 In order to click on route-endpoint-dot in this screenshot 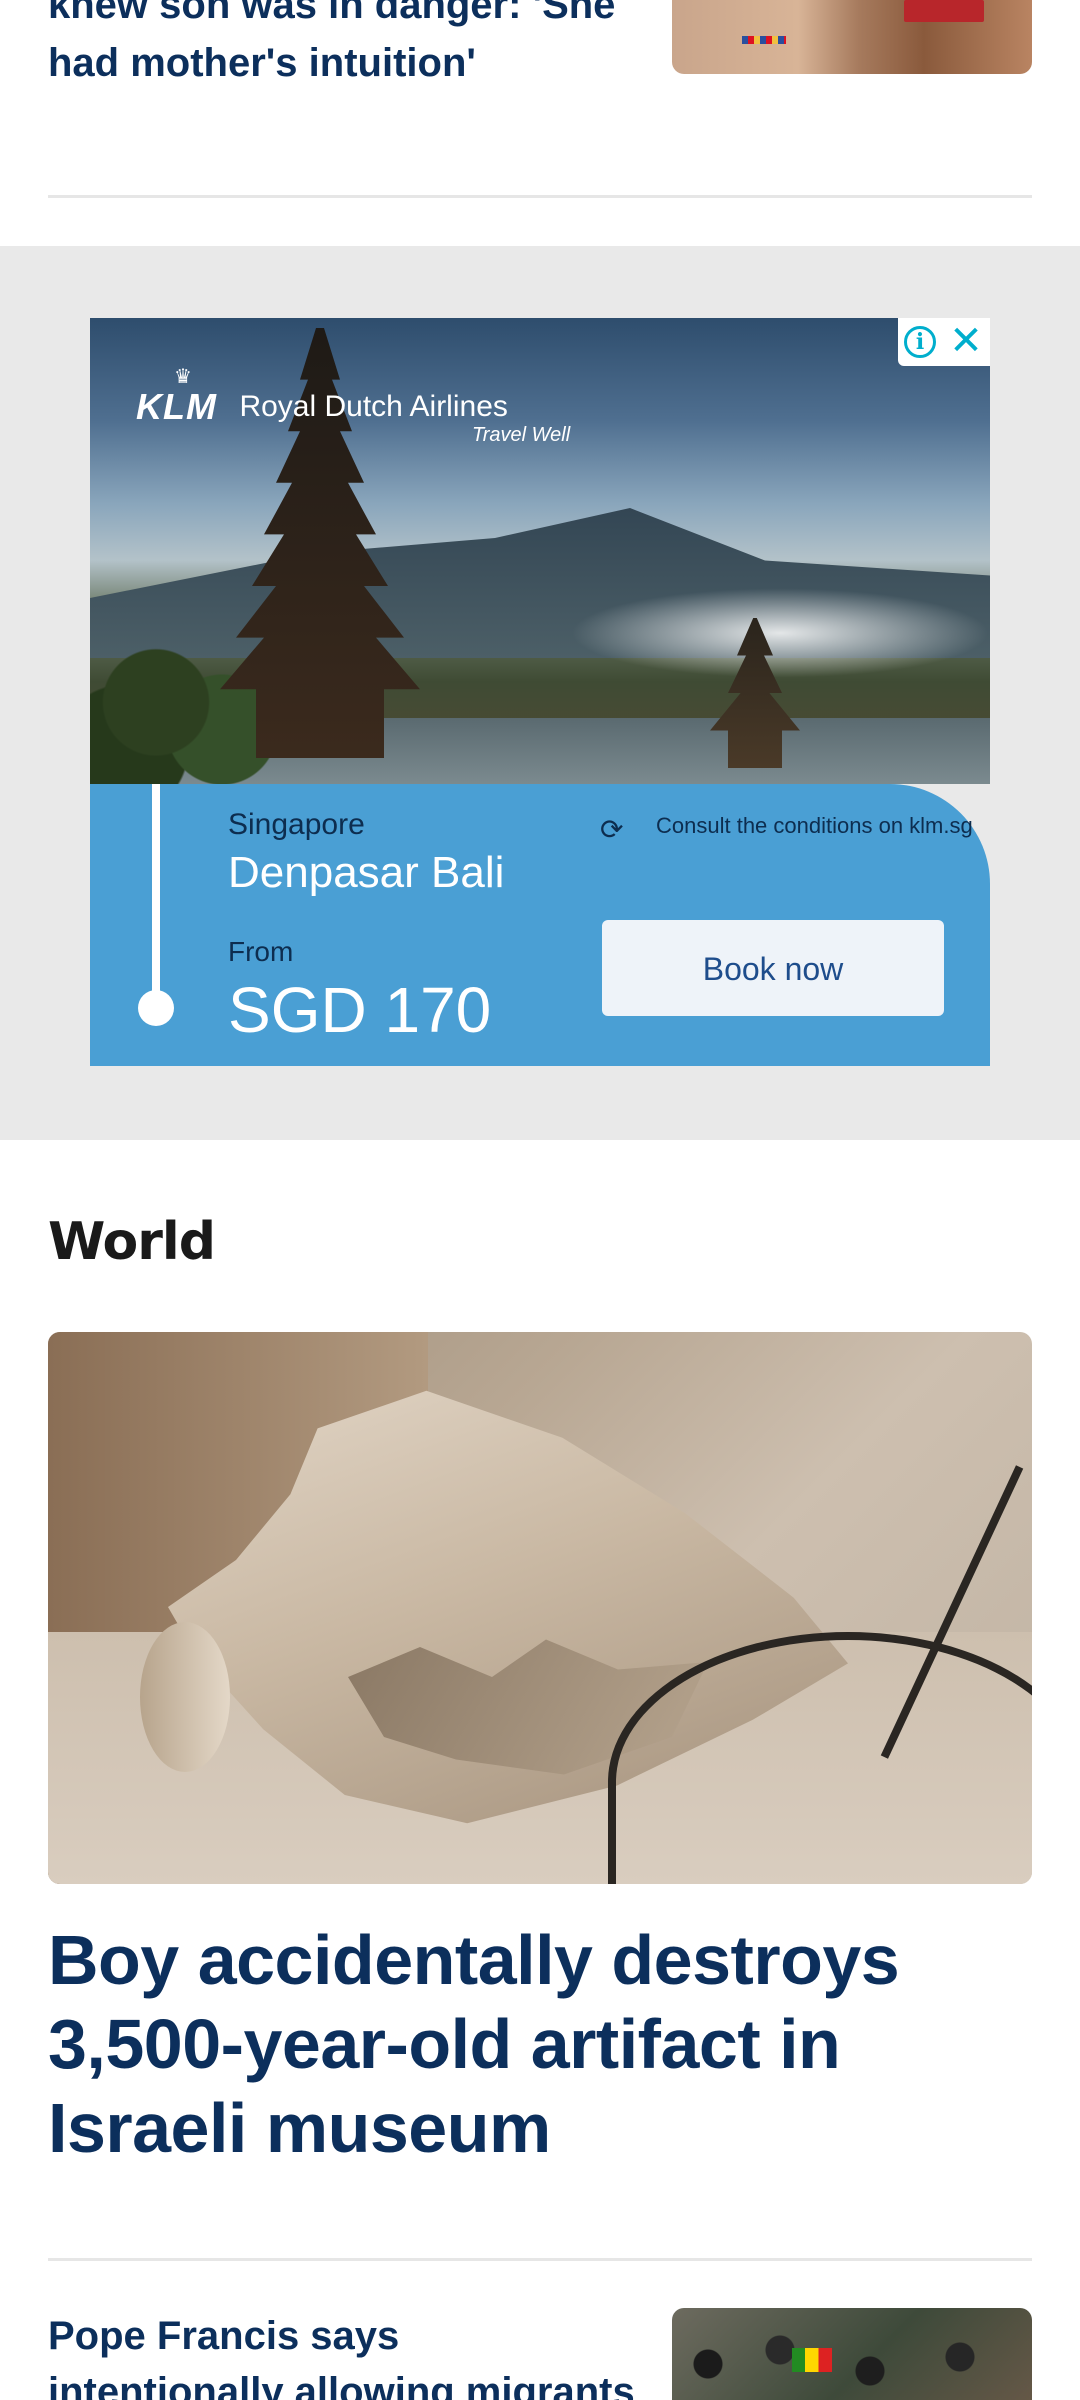, I will do `click(156, 1008)`.